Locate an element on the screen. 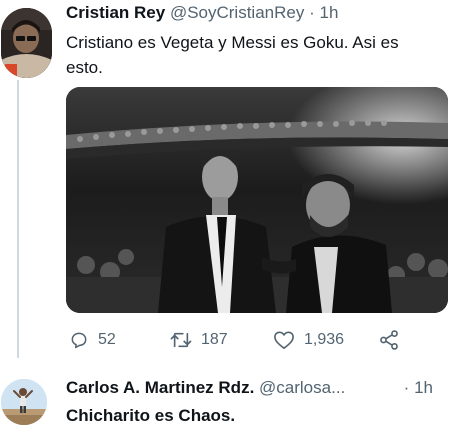 Image resolution: width=449 pixels, height=430 pixels. tweet-header: Carlos A. Martinez Rdz. @carlosa... · 1h is located at coordinates (253, 388).